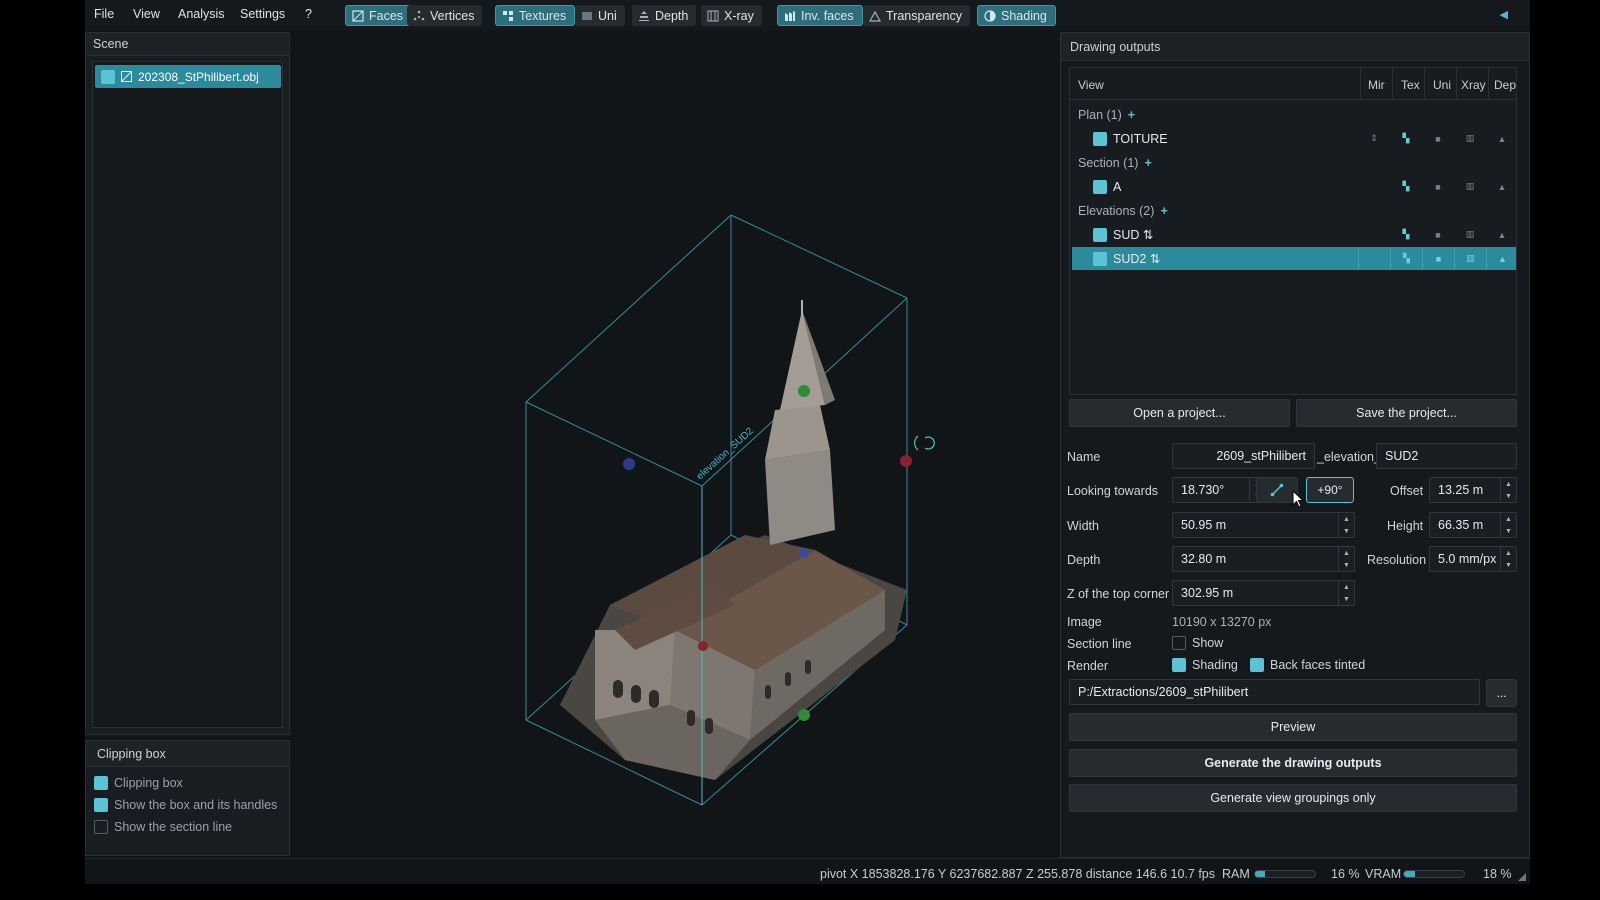 This screenshot has height=900, width=1600. What do you see at coordinates (1293, 727) in the screenshot?
I see `preview-button: Preview` at bounding box center [1293, 727].